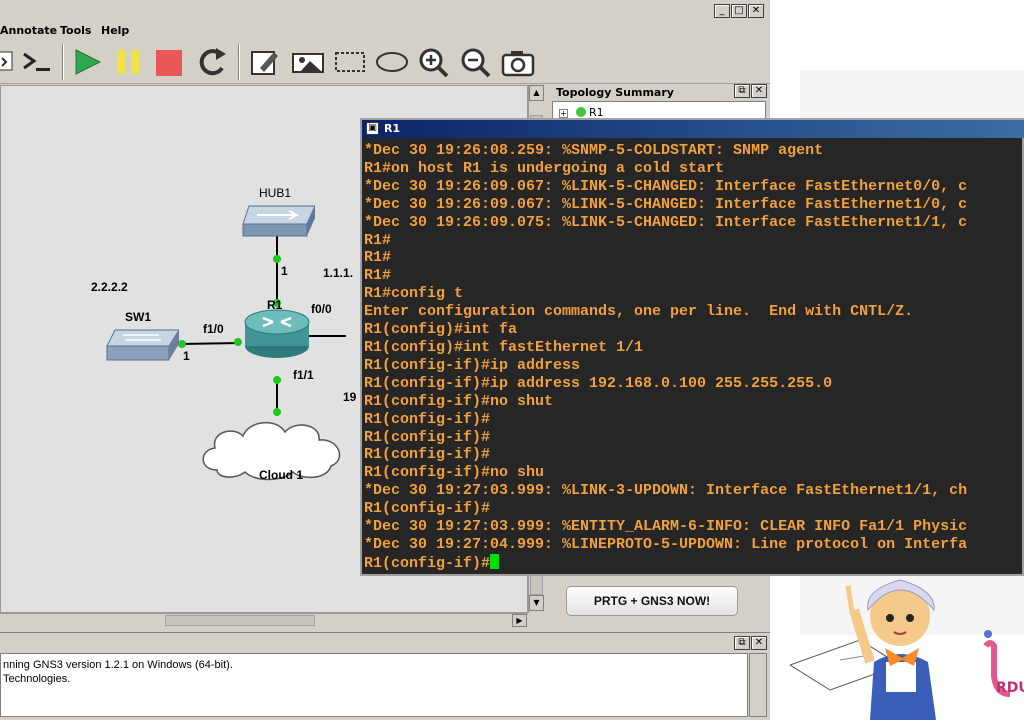 The height and width of the screenshot is (724, 1024). I want to click on window-titlebar: _ □ ✕, so click(385, 11).